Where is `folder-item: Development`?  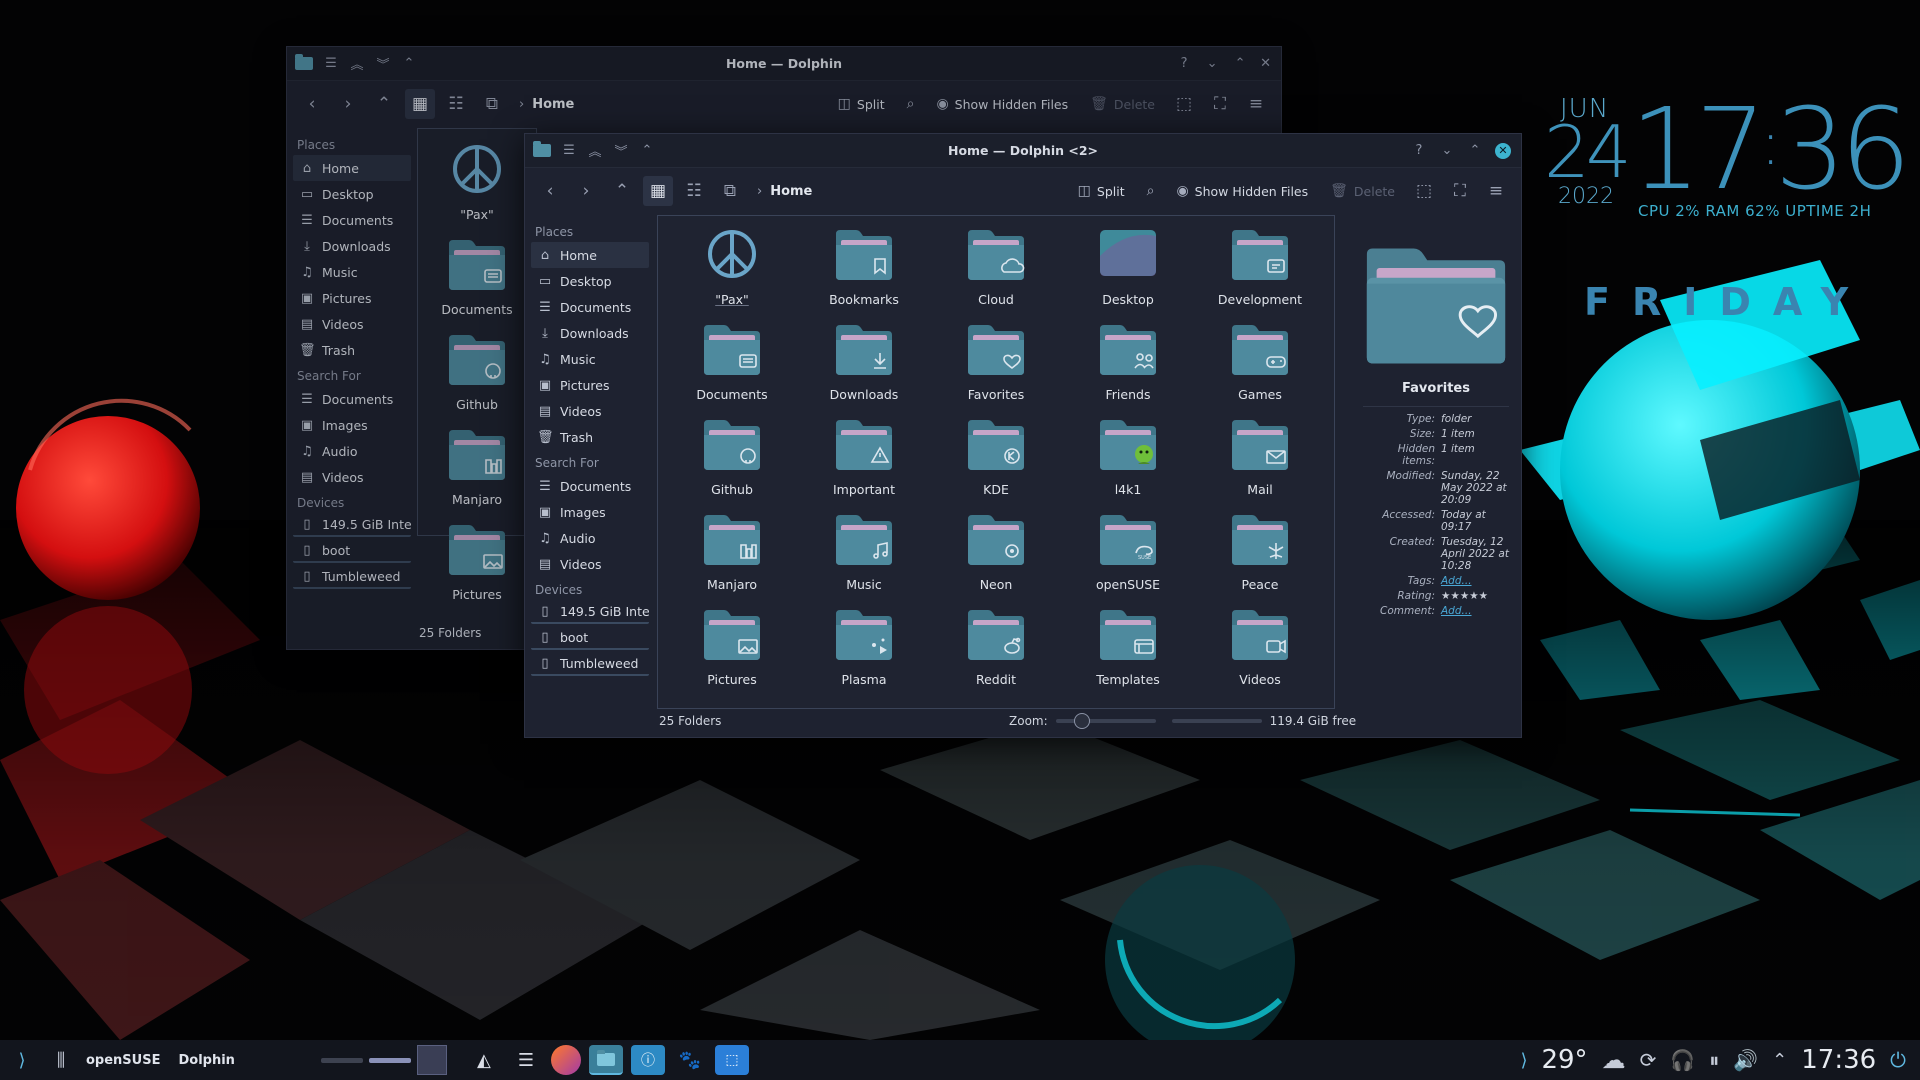 folder-item: Development is located at coordinates (1260, 273).